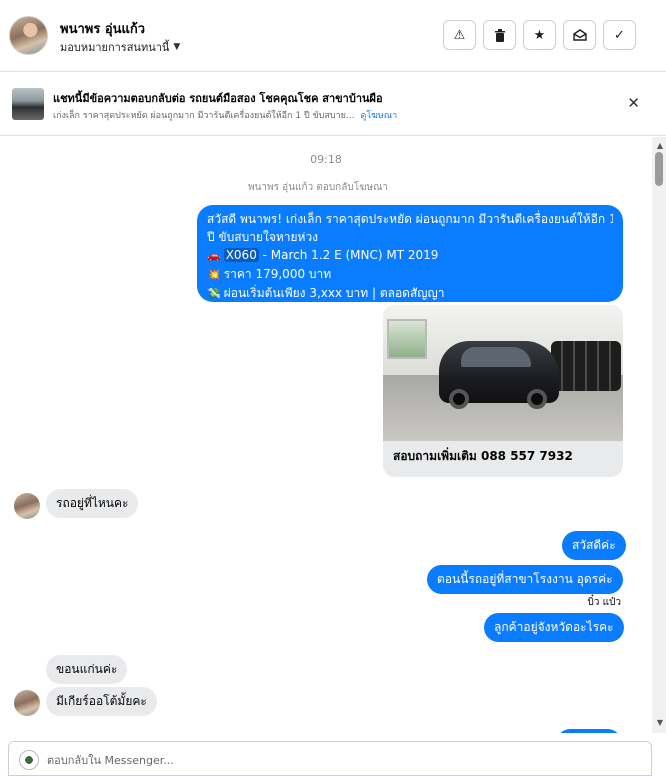 This screenshot has height=776, width=666. I want to click on car-photo-card: สอบถามเพิ่มเติม 088 557 7932, so click(503, 391).